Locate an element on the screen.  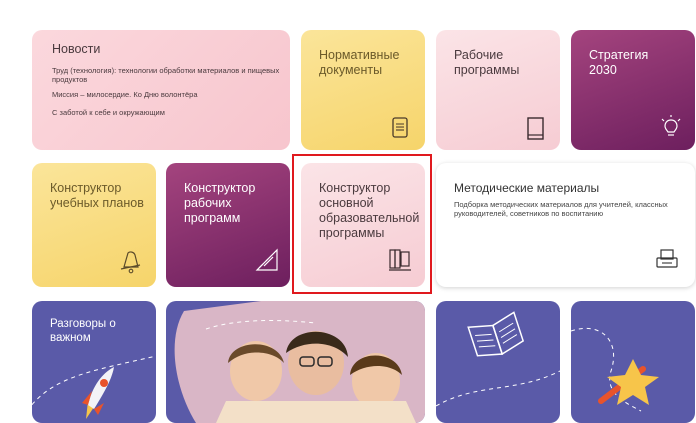
work-programs-tile: Рабочие программы is located at coordinates (498, 90).